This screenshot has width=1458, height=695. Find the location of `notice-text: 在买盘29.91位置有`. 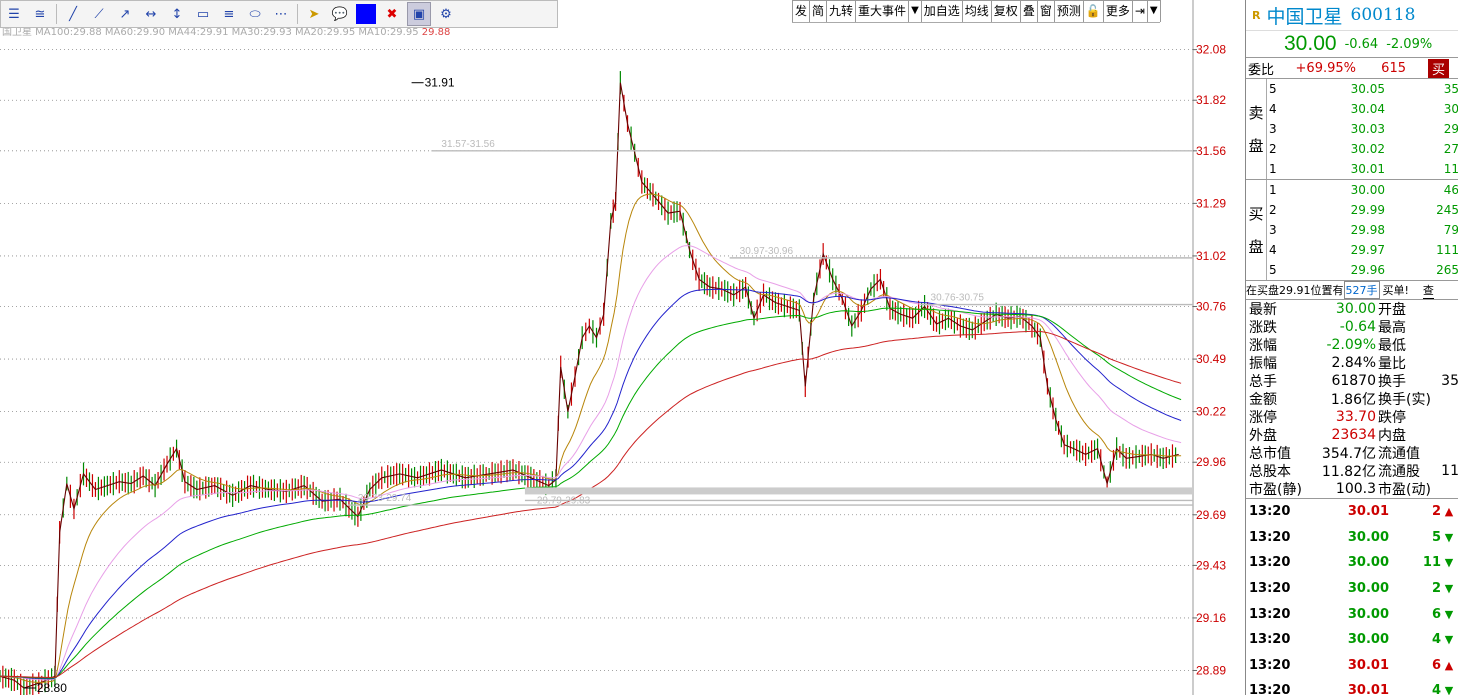

notice-text: 在买盘29.91位置有 is located at coordinates (1295, 290).